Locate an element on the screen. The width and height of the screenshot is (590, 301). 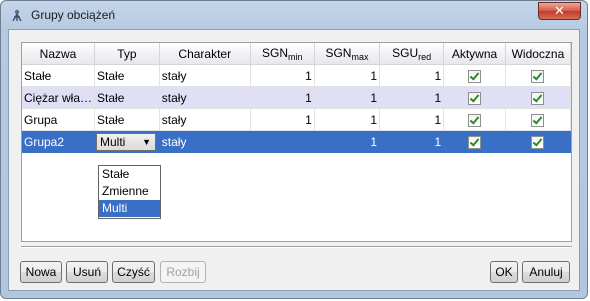
ok-button: OK is located at coordinates (504, 272).